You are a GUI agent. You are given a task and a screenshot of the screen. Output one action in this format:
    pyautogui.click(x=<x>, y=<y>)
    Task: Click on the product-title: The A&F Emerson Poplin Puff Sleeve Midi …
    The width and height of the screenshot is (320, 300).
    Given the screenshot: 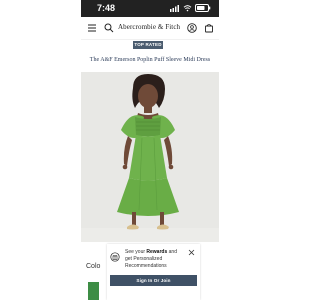 What is the action you would take?
    pyautogui.click(x=150, y=60)
    